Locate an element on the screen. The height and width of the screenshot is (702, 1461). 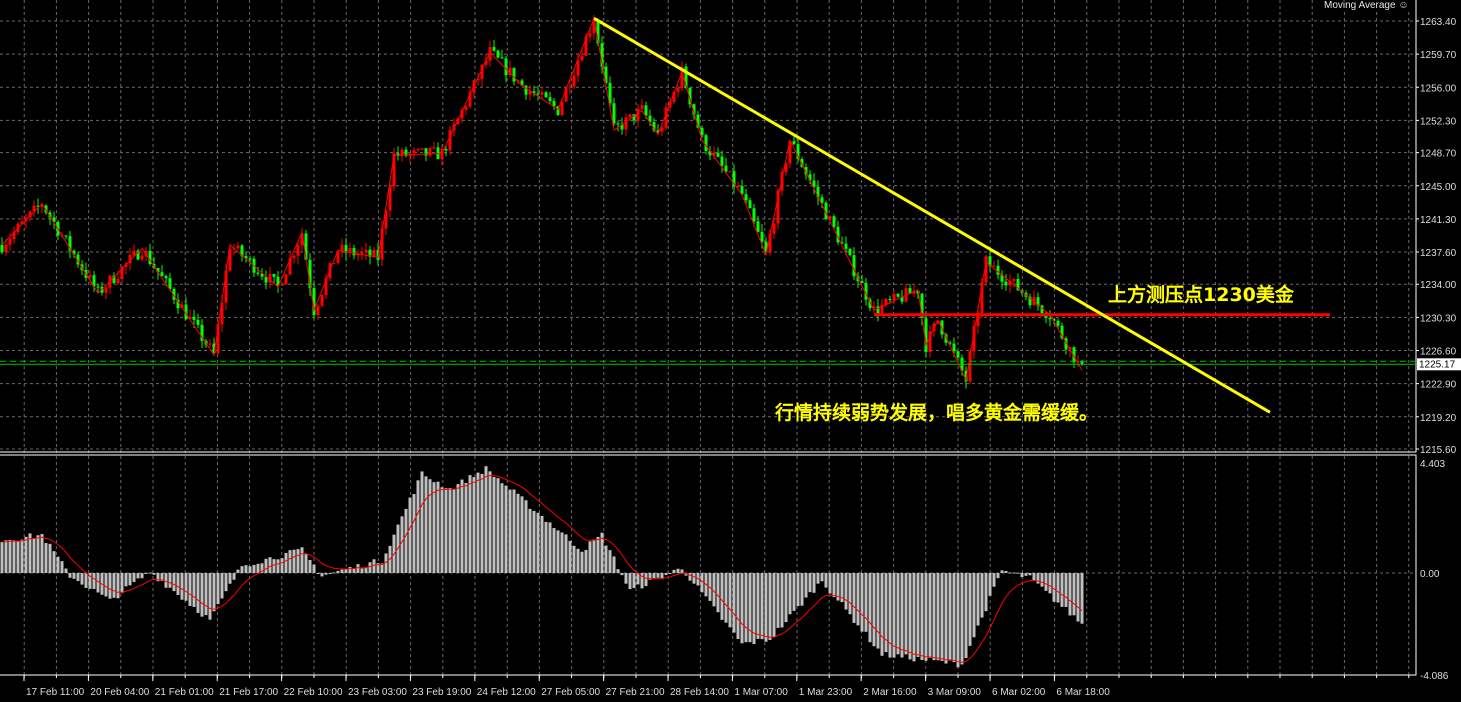
indicator-settings-icon: ☺ is located at coordinates (1403, 5).